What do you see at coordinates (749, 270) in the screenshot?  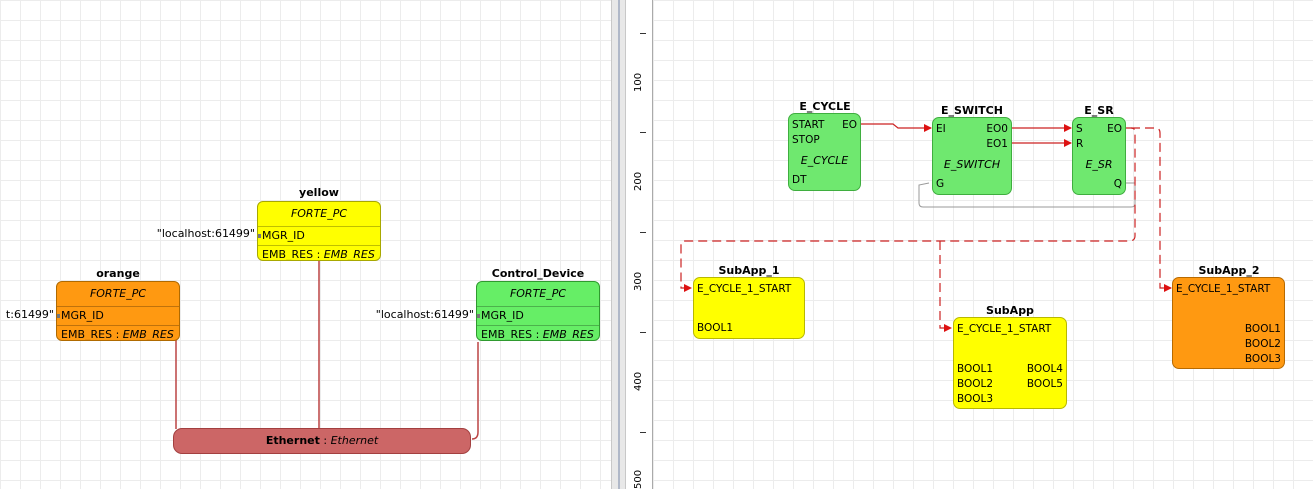 I see `subapp-title-1: SubApp_1` at bounding box center [749, 270].